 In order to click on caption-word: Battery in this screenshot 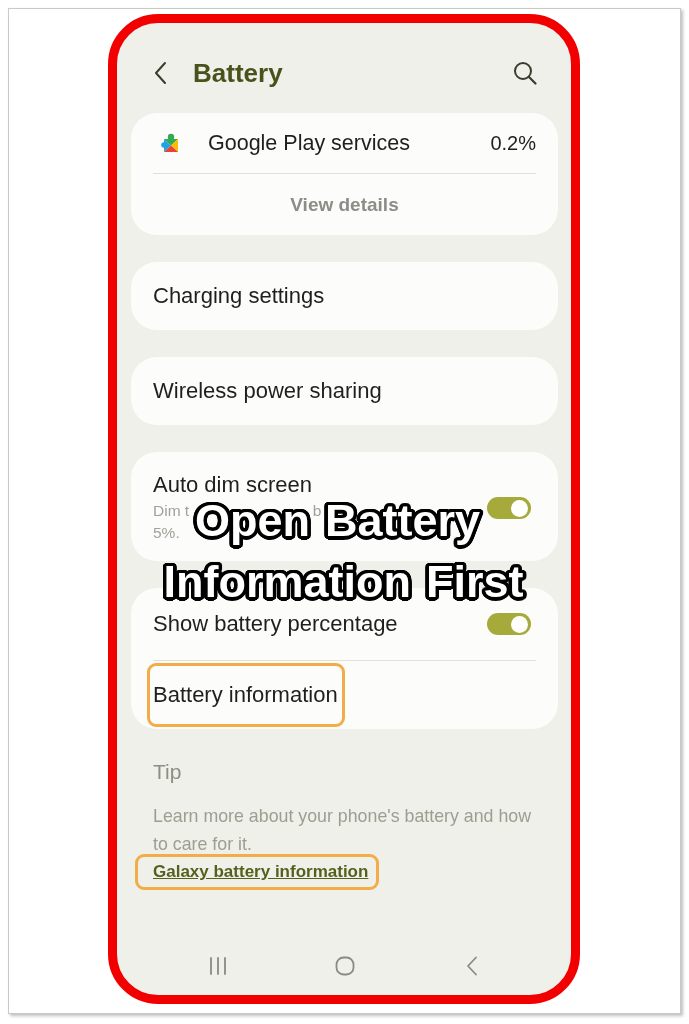, I will do `click(403, 524)`.